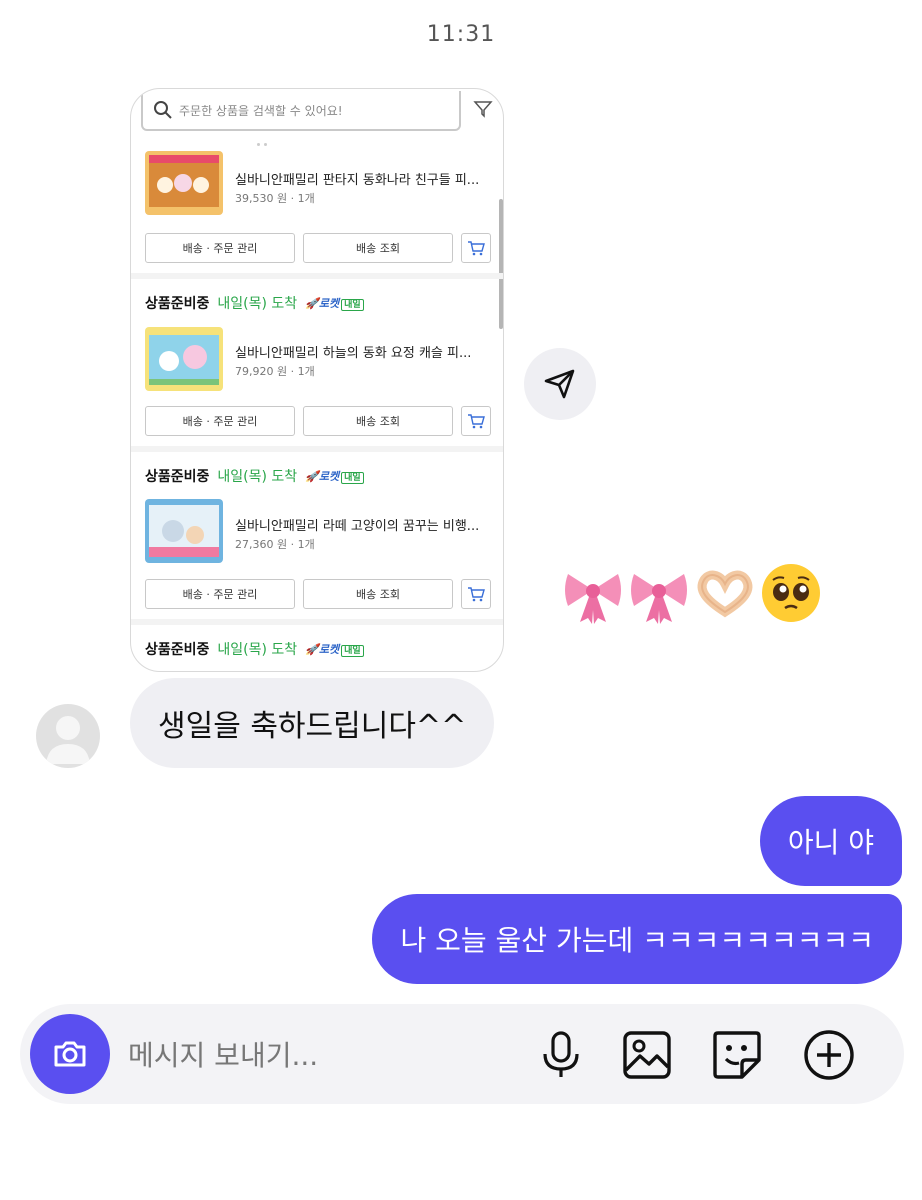 The width and height of the screenshot is (922, 1200). I want to click on filter-icon, so click(483, 109).